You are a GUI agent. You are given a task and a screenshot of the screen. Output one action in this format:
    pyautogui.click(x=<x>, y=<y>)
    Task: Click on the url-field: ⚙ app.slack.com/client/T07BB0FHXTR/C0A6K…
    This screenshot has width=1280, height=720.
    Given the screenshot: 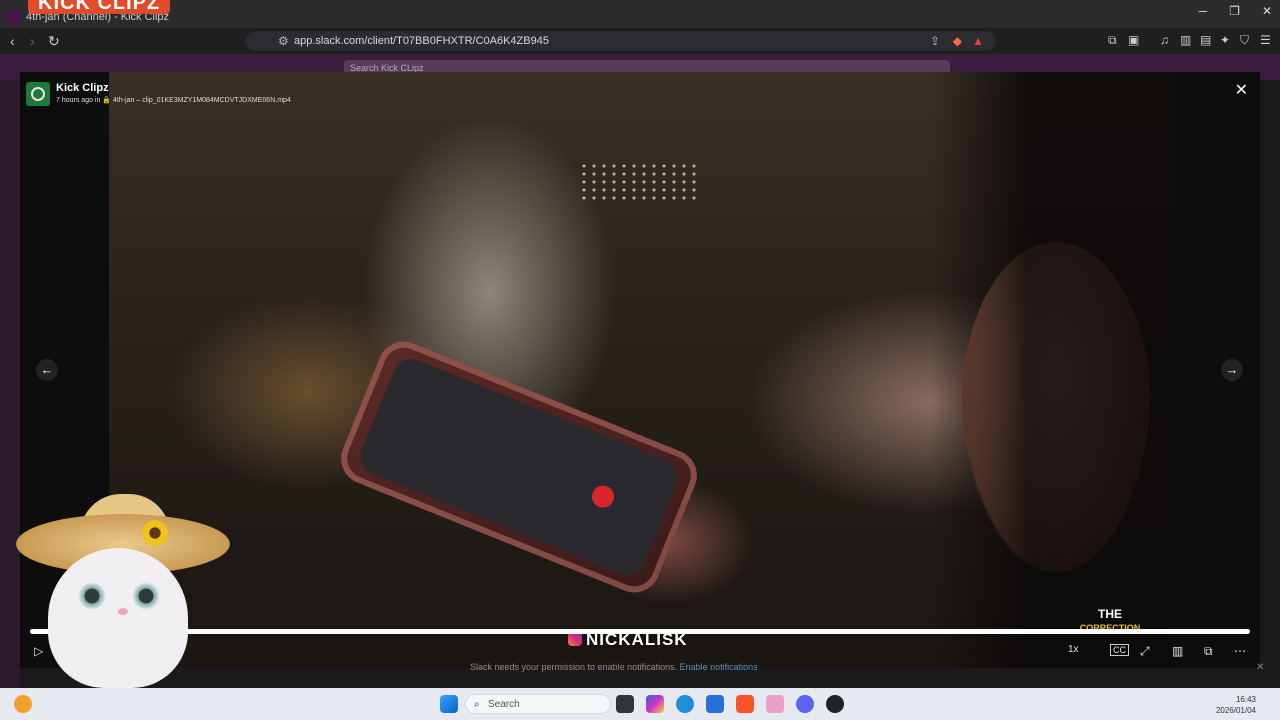 What is the action you would take?
    pyautogui.click(x=621, y=41)
    